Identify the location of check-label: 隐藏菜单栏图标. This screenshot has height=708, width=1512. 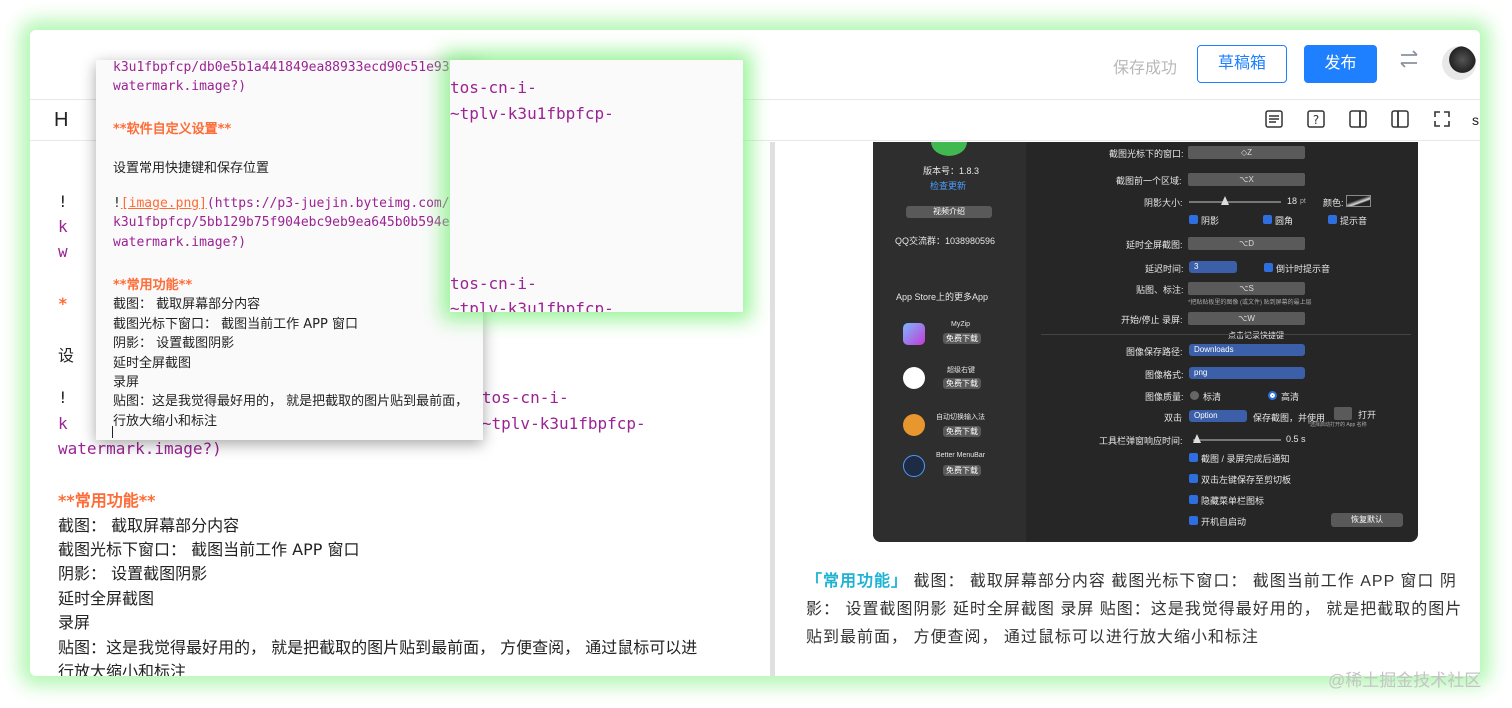
(1233, 501).